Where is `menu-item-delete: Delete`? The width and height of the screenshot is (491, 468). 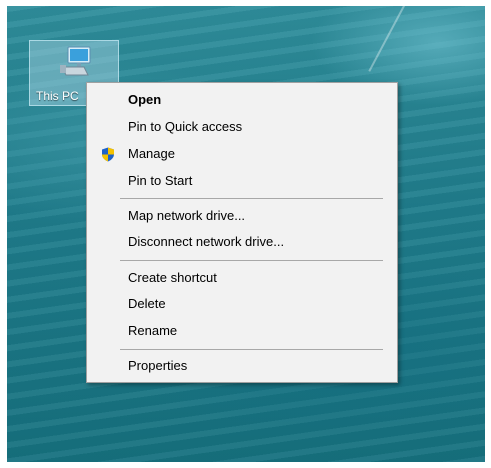 menu-item-delete: Delete is located at coordinates (242, 304).